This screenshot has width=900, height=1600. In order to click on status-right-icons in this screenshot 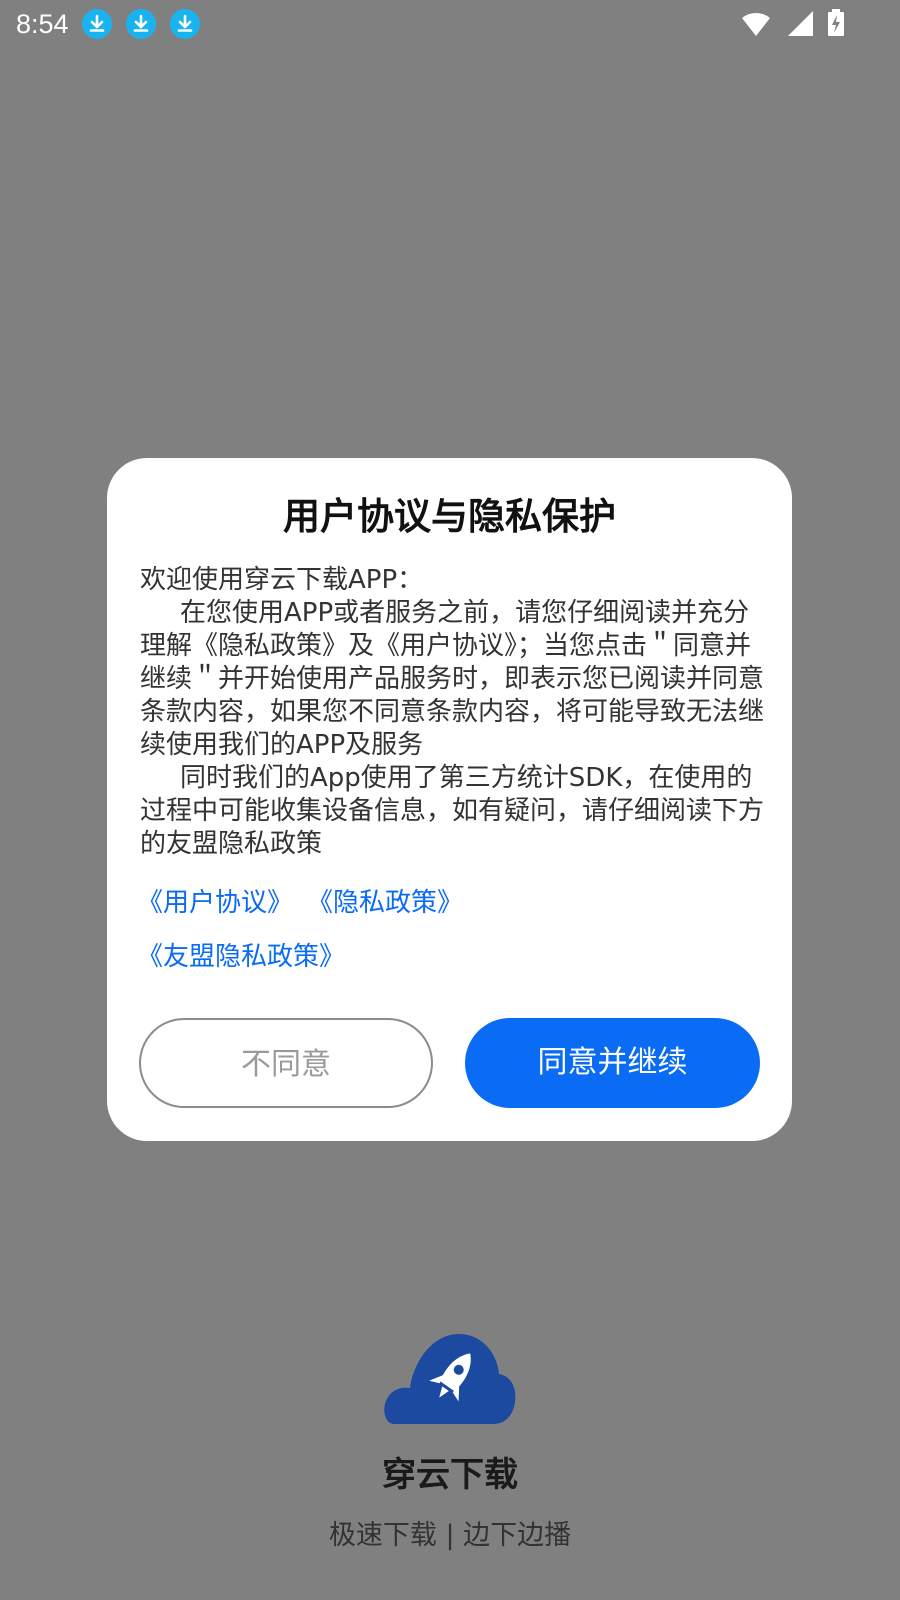, I will do `click(793, 23)`.